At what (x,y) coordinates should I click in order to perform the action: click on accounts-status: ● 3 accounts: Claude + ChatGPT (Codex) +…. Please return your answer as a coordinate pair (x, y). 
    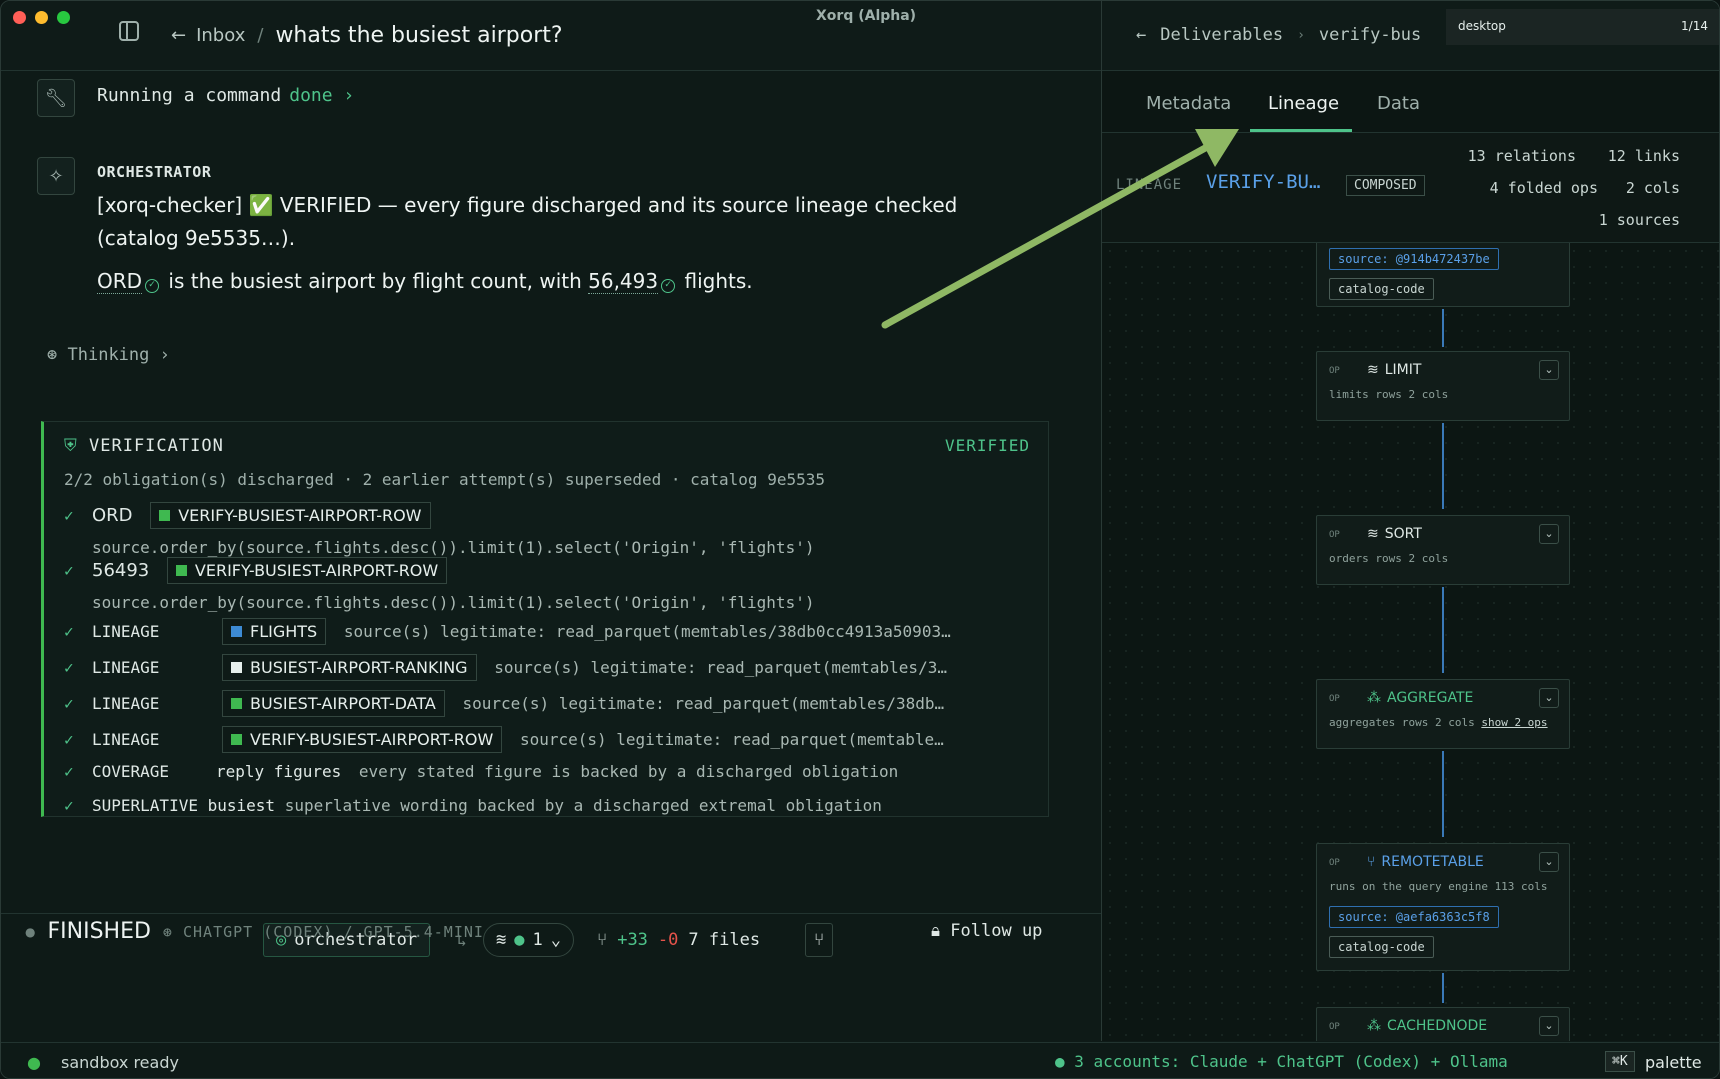
    Looking at the image, I should click on (1281, 1061).